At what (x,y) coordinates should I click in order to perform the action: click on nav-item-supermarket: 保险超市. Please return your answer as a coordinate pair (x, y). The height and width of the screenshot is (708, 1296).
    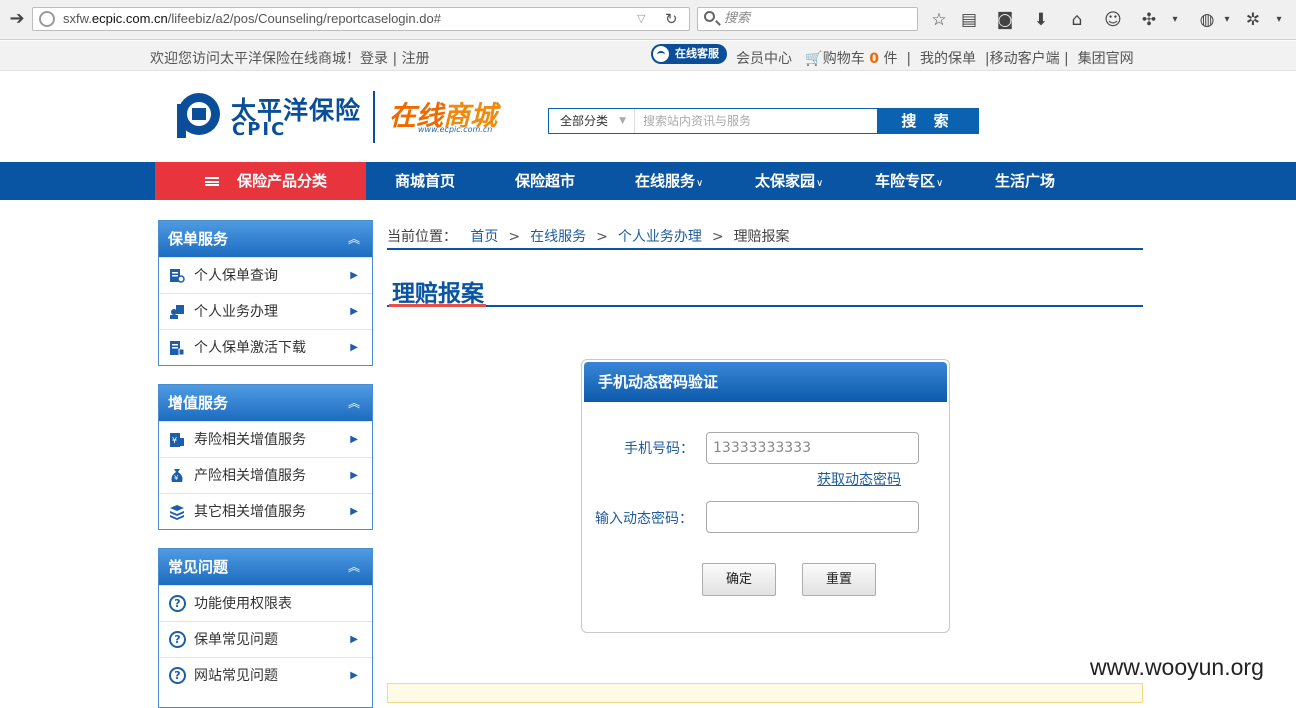
    Looking at the image, I should click on (545, 181).